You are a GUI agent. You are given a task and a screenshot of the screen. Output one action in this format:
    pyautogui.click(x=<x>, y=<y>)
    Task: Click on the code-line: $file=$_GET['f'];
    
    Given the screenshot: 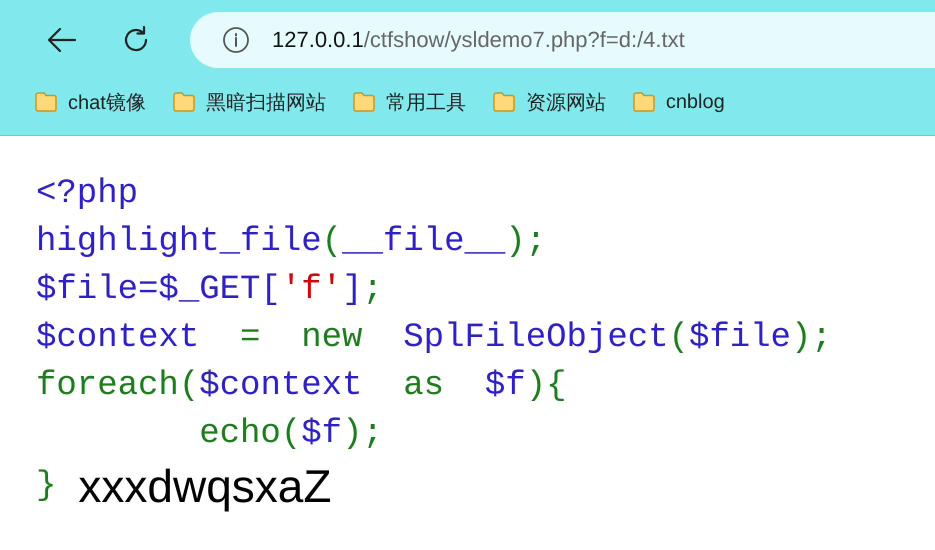 What is the action you would take?
    pyautogui.click(x=209, y=290)
    